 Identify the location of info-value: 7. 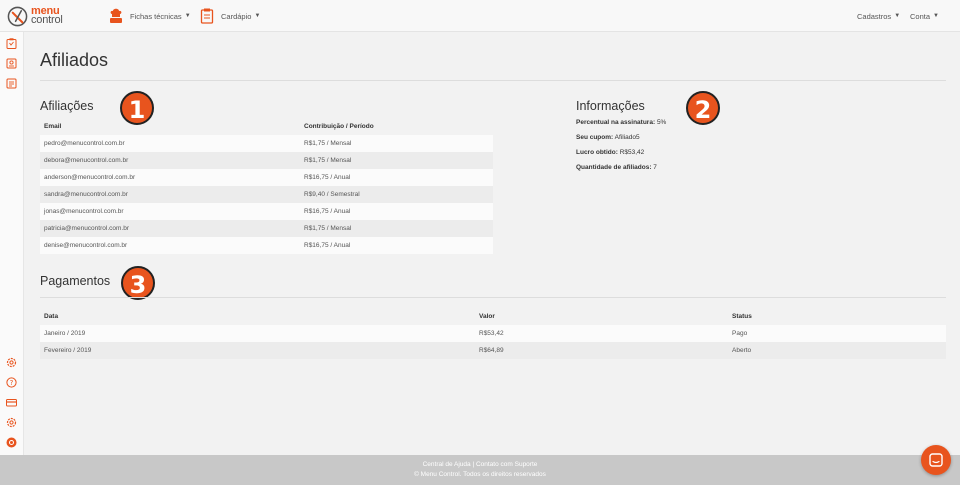
(655, 167).